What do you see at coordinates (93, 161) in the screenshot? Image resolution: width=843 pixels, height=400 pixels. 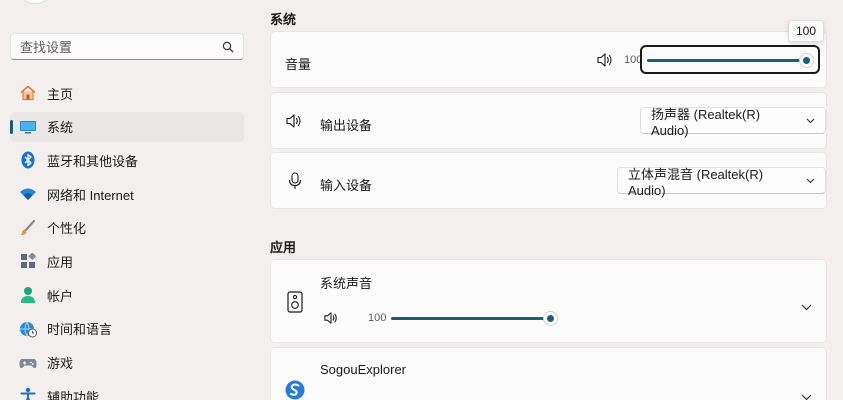 I see `sidebar-item-label: 蓝牙和其他设备` at bounding box center [93, 161].